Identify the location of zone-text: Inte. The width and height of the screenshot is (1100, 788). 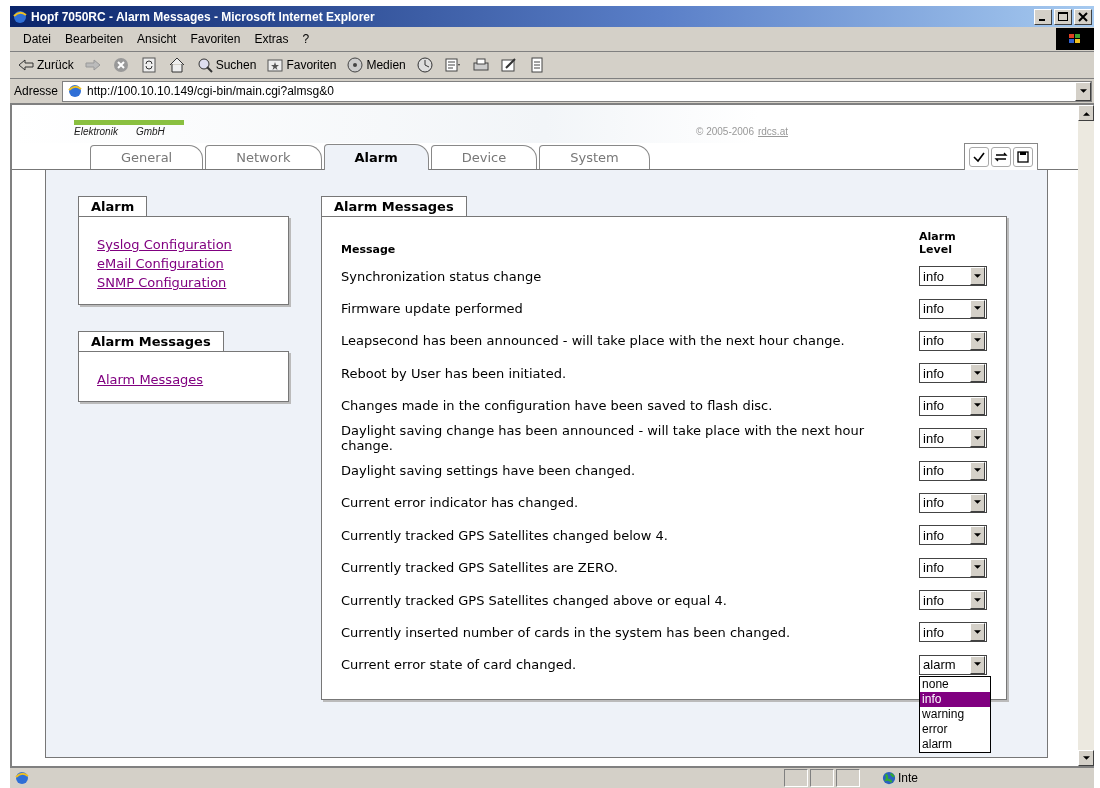
(908, 778).